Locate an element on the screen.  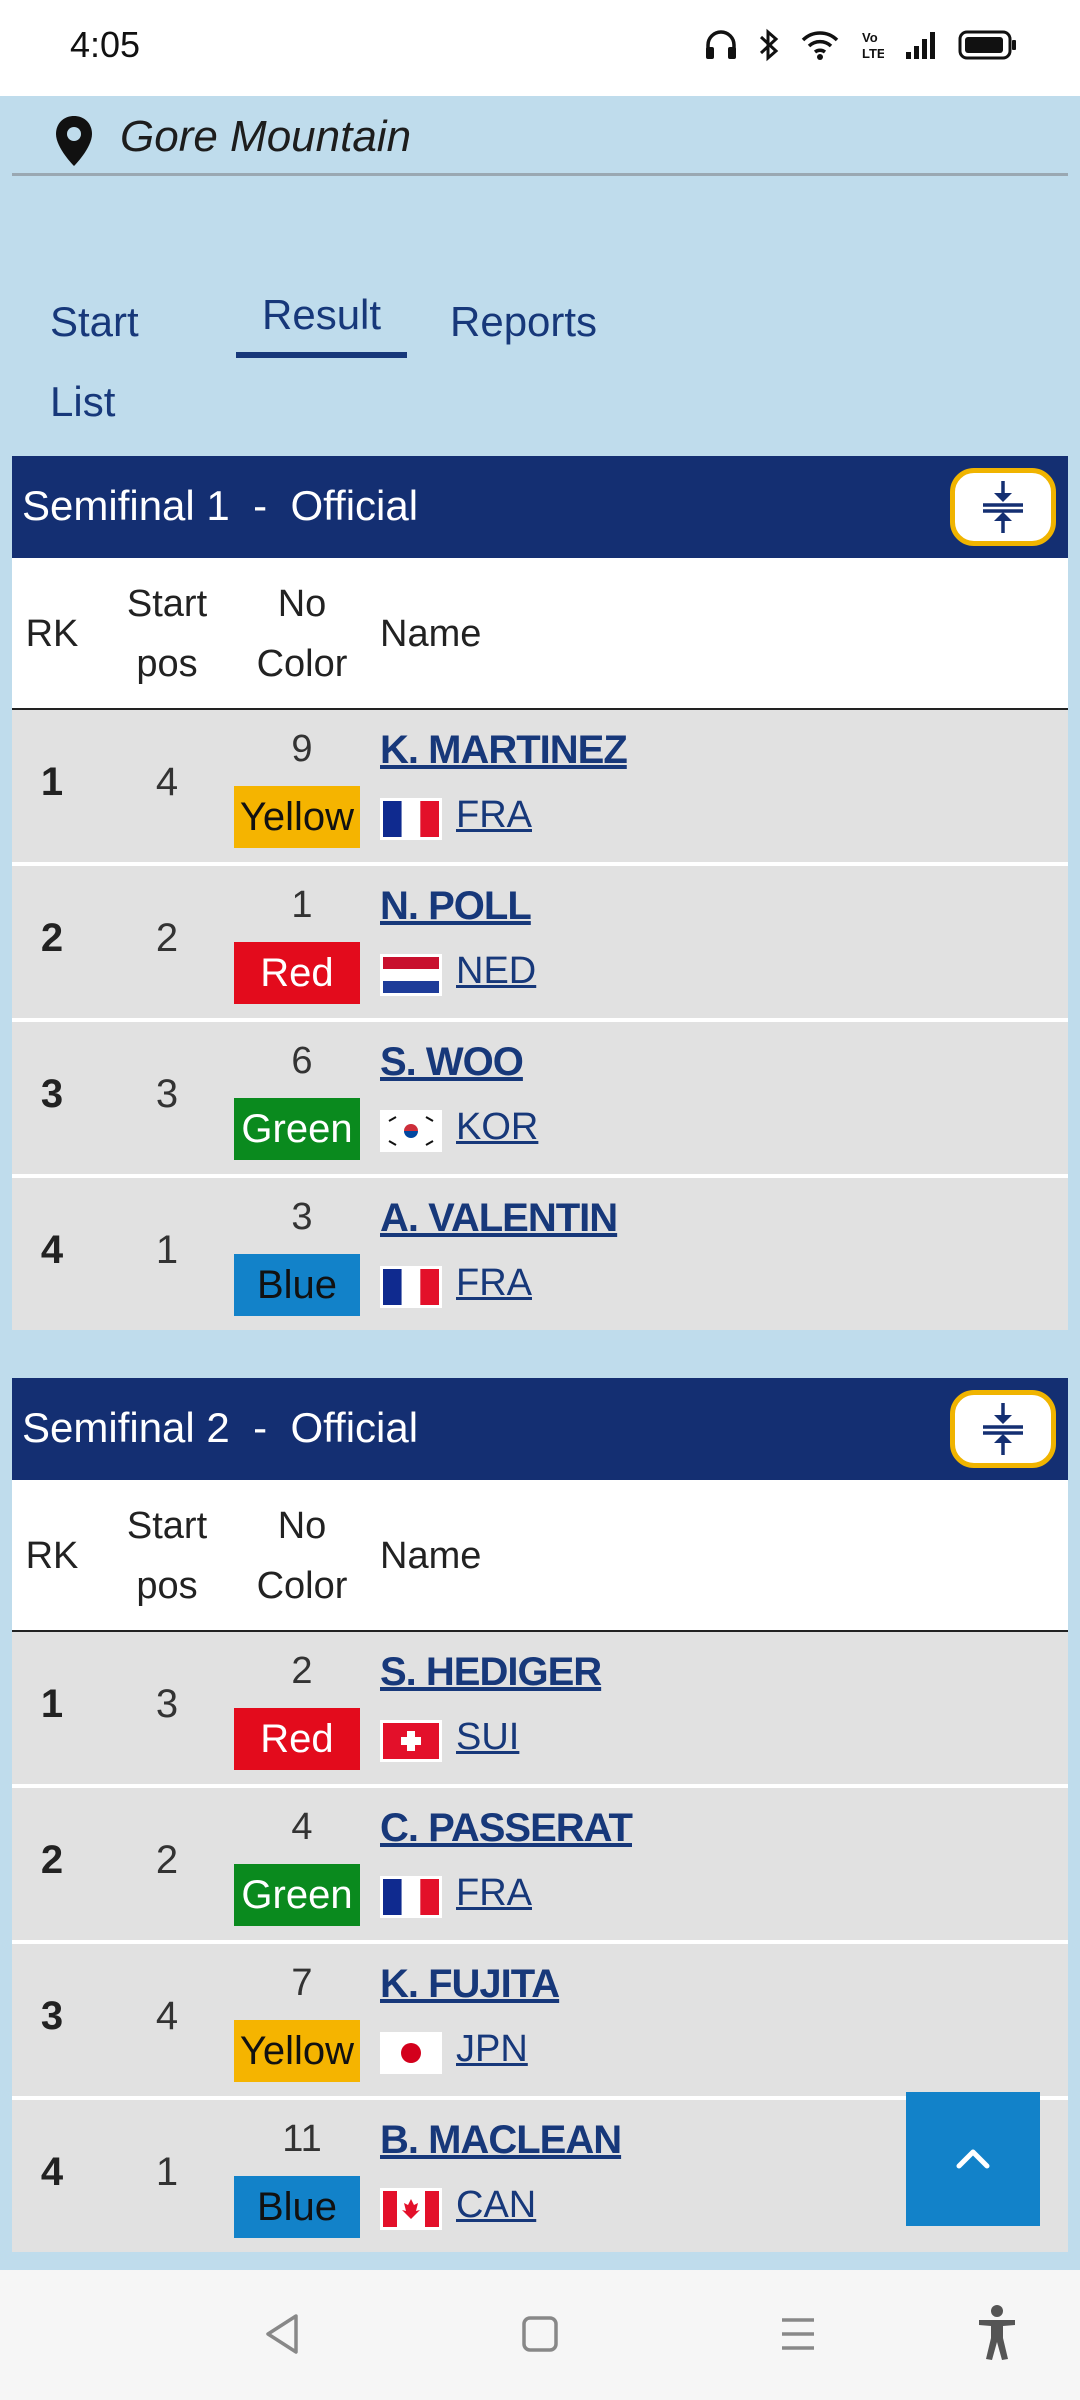
column-no-color: No Color is located at coordinates (302, 634).